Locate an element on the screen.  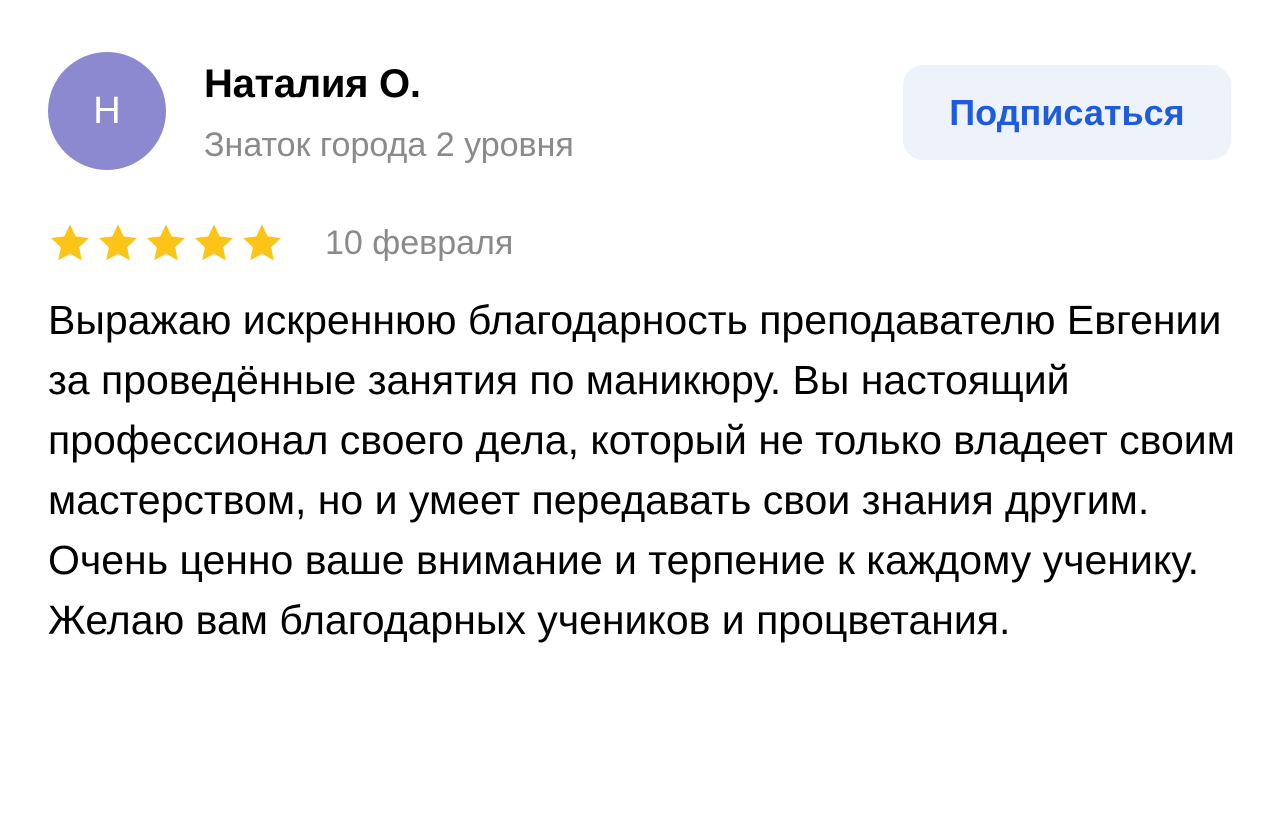
star-rating is located at coordinates (166, 243).